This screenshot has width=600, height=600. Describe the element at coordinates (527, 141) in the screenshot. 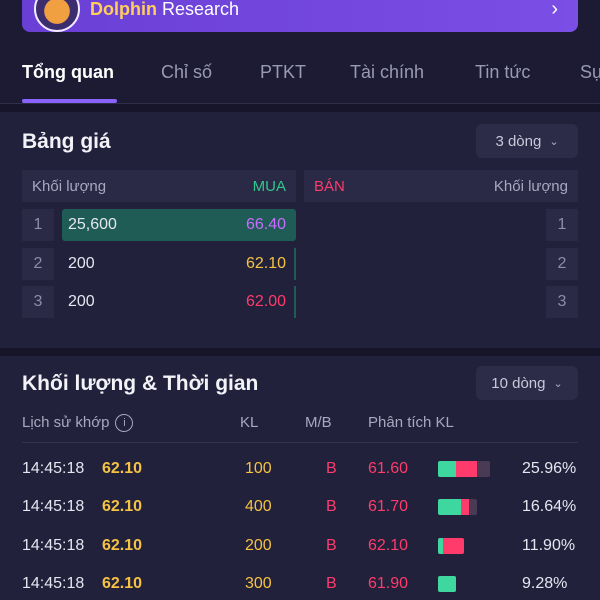

I see `price-board-rows-dropdown: 3 dòng ⌄` at that location.